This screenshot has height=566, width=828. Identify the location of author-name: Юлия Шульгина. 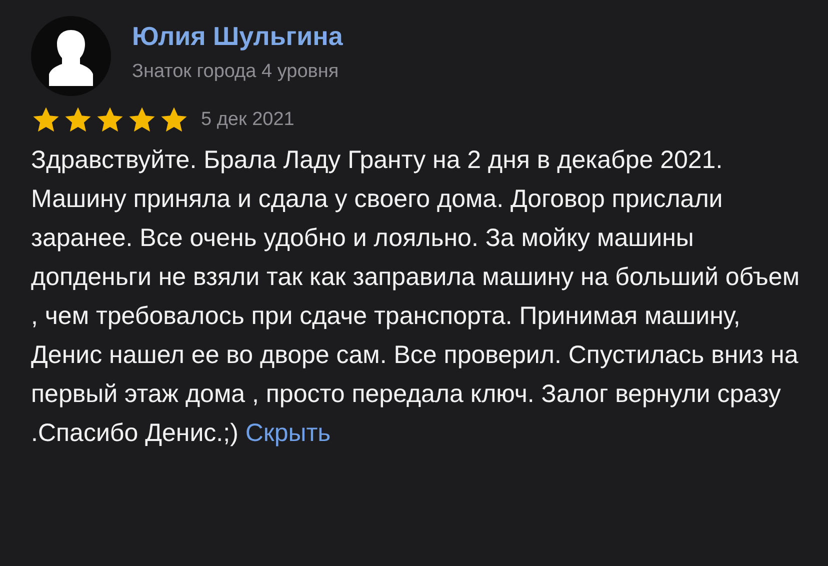
(237, 36).